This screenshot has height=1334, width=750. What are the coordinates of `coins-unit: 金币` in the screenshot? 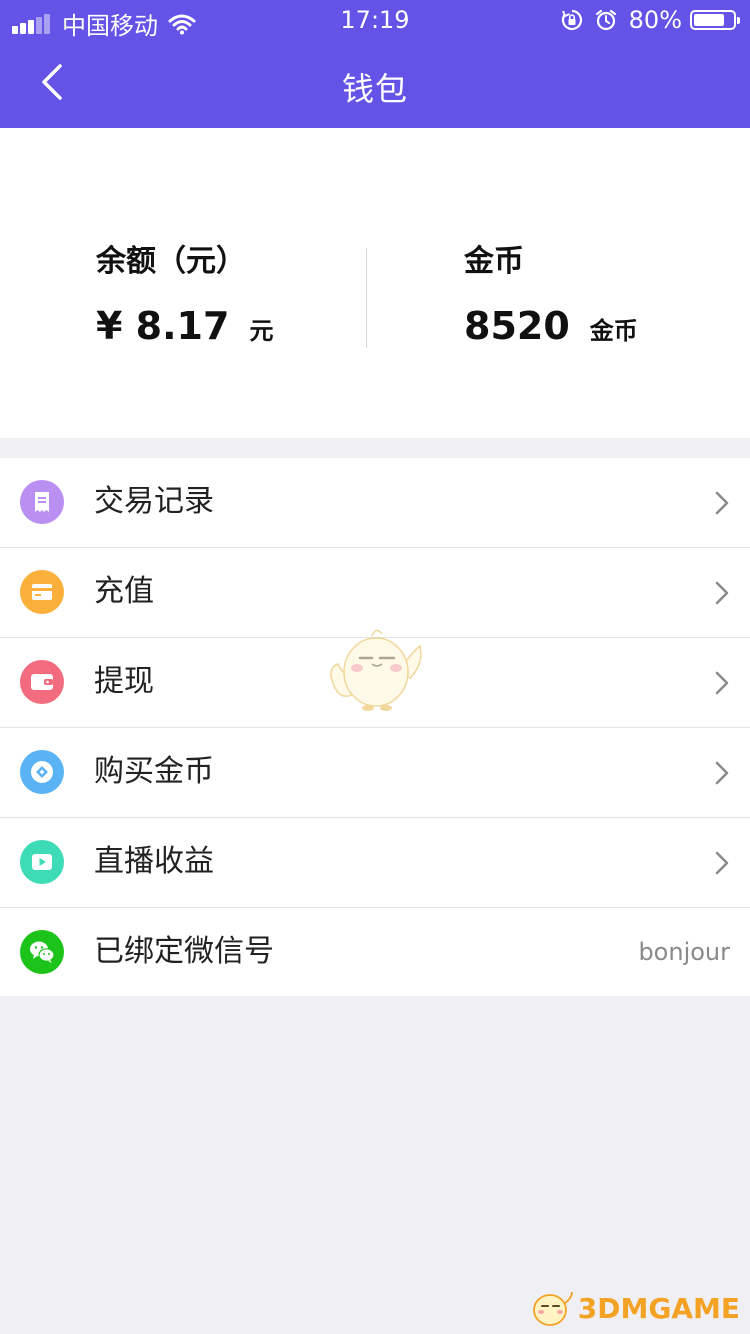 It's located at (613, 331).